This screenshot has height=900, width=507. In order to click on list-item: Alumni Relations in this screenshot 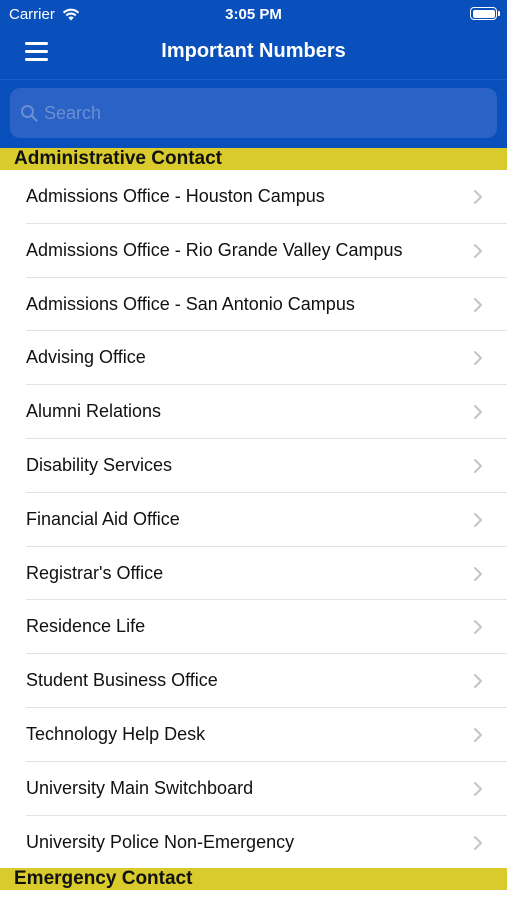, I will do `click(253, 412)`.